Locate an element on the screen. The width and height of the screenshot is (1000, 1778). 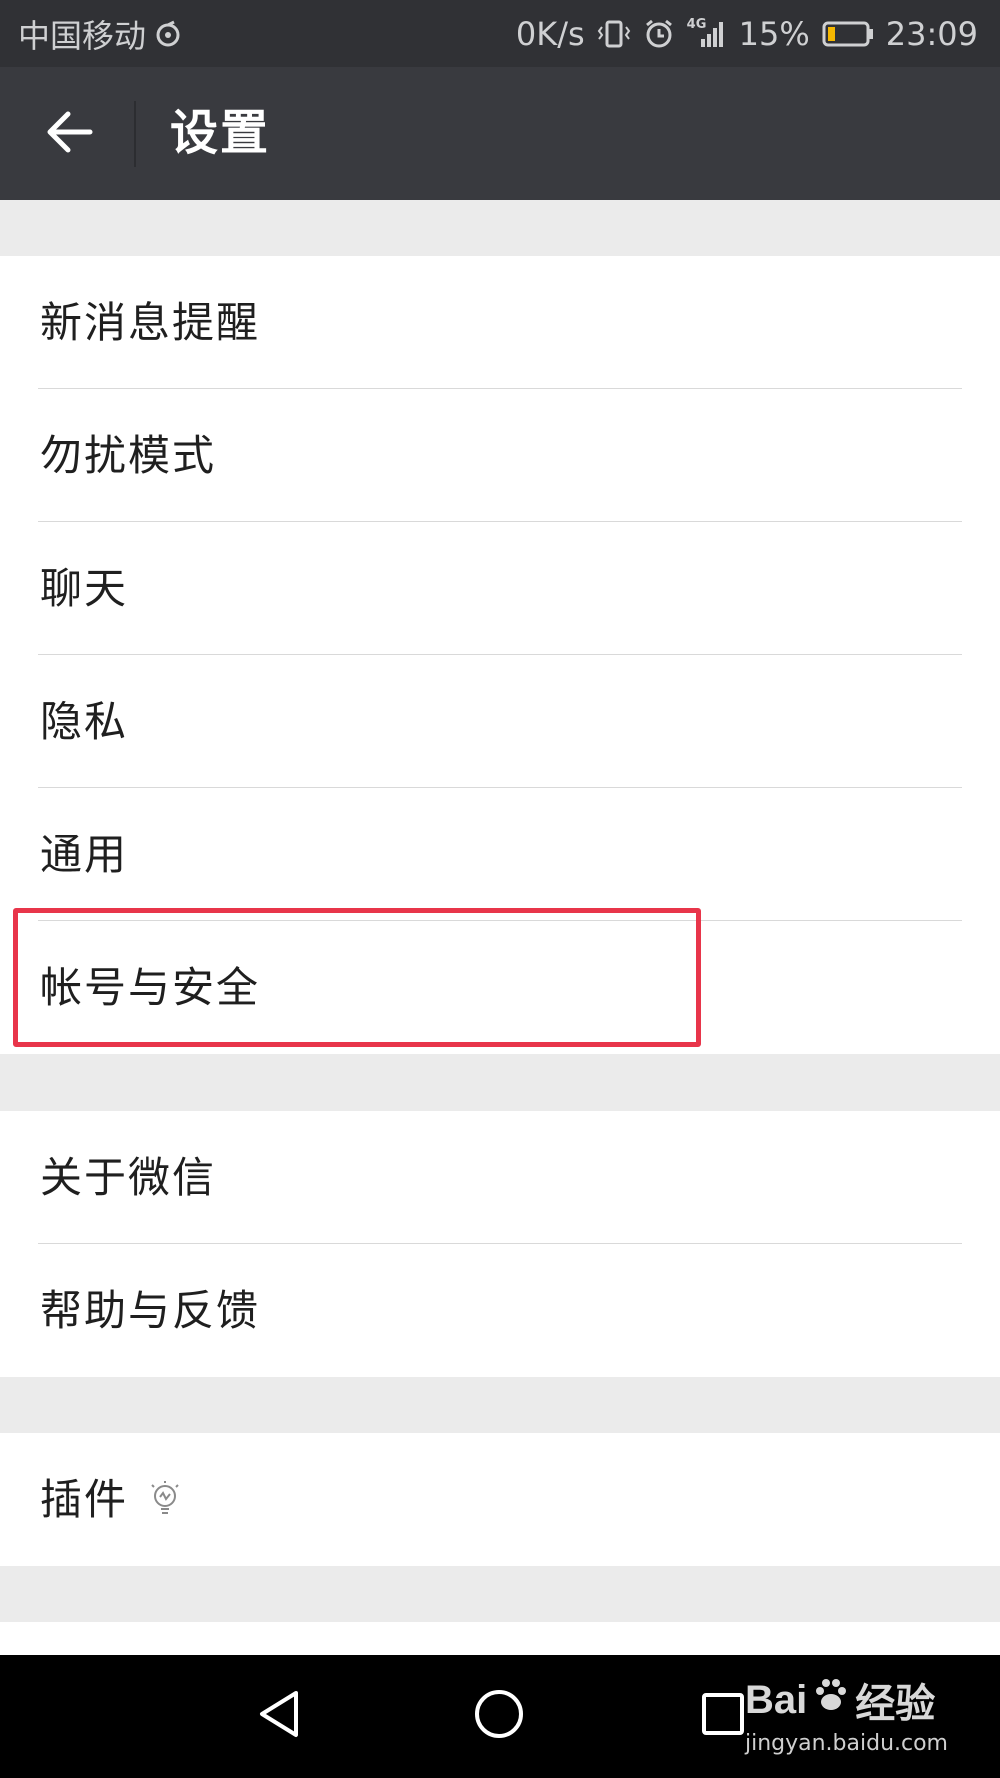
clock: 23:09 is located at coordinates (931, 33).